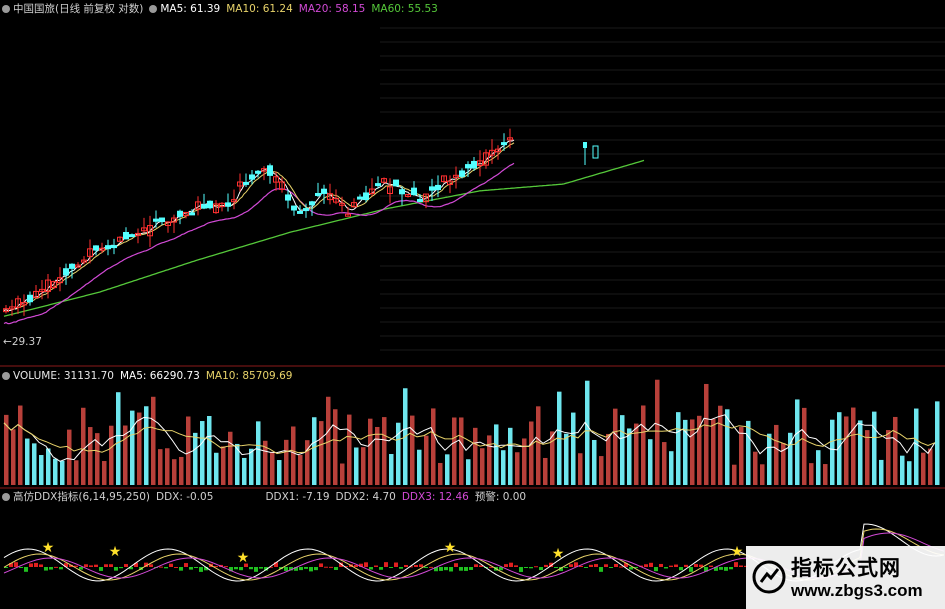 The height and width of the screenshot is (609, 945). What do you see at coordinates (332, 9) in the screenshot?
I see `ma20-value: MA20: 58.15` at bounding box center [332, 9].